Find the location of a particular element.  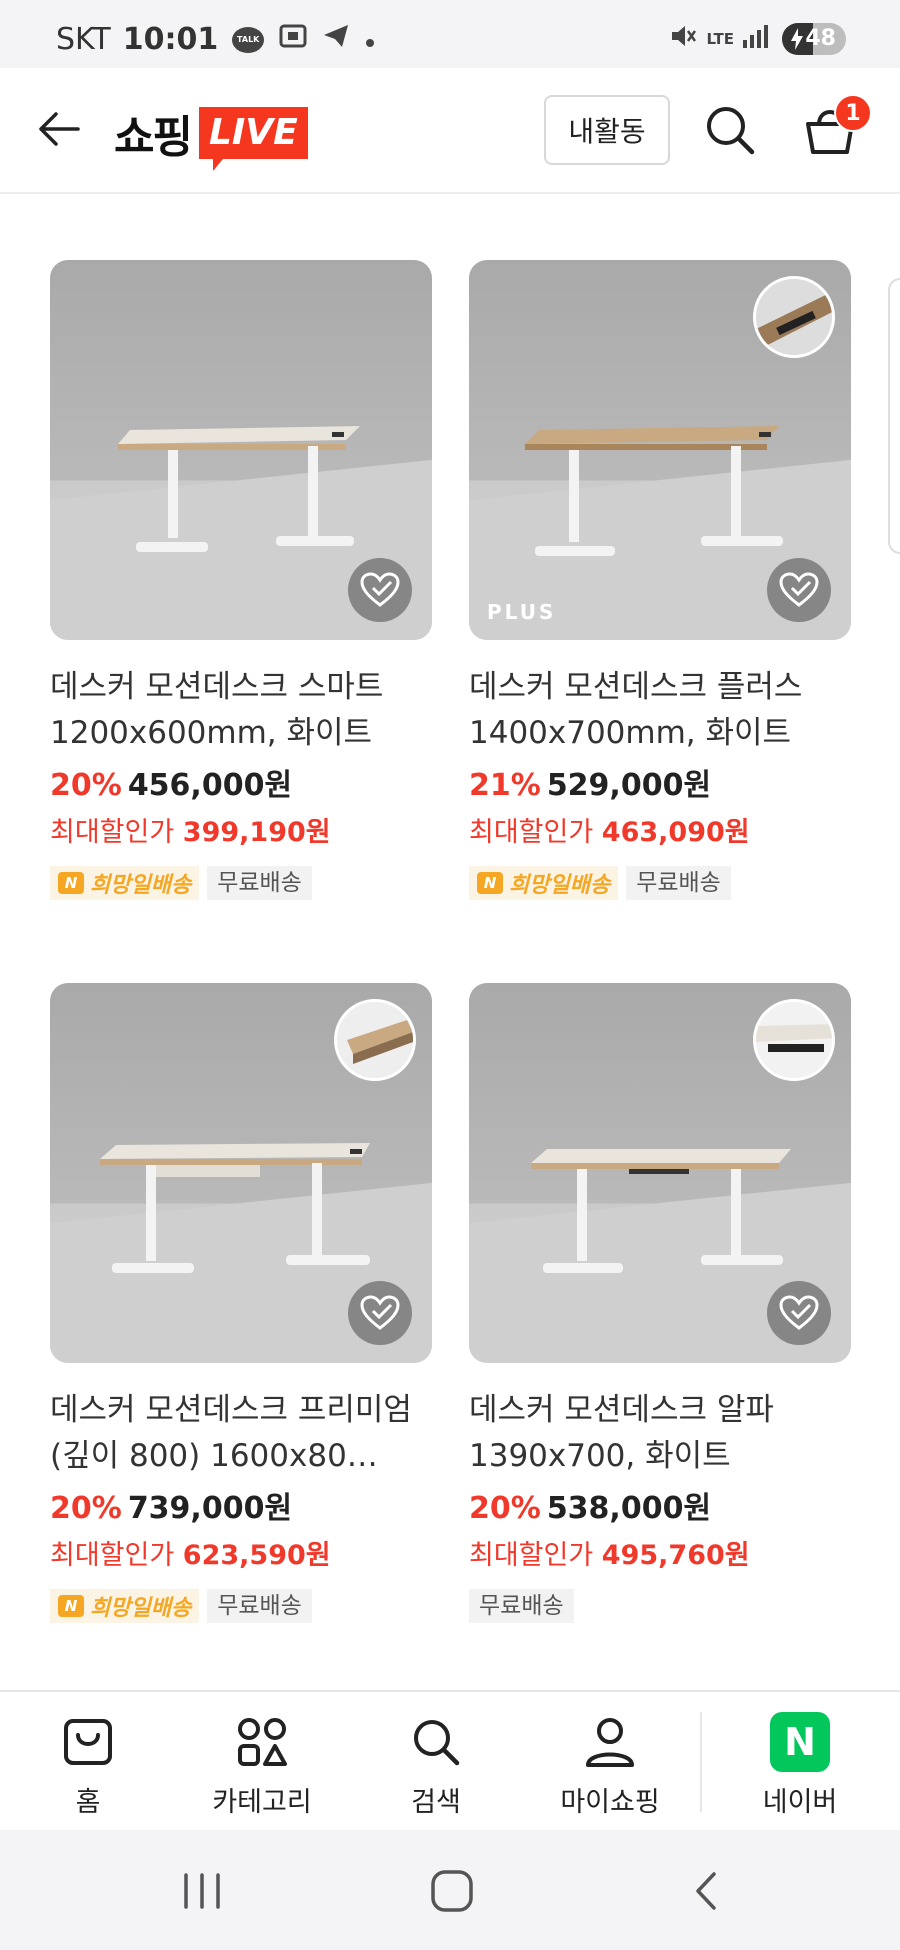

back-system-button is located at coordinates (706, 1891).